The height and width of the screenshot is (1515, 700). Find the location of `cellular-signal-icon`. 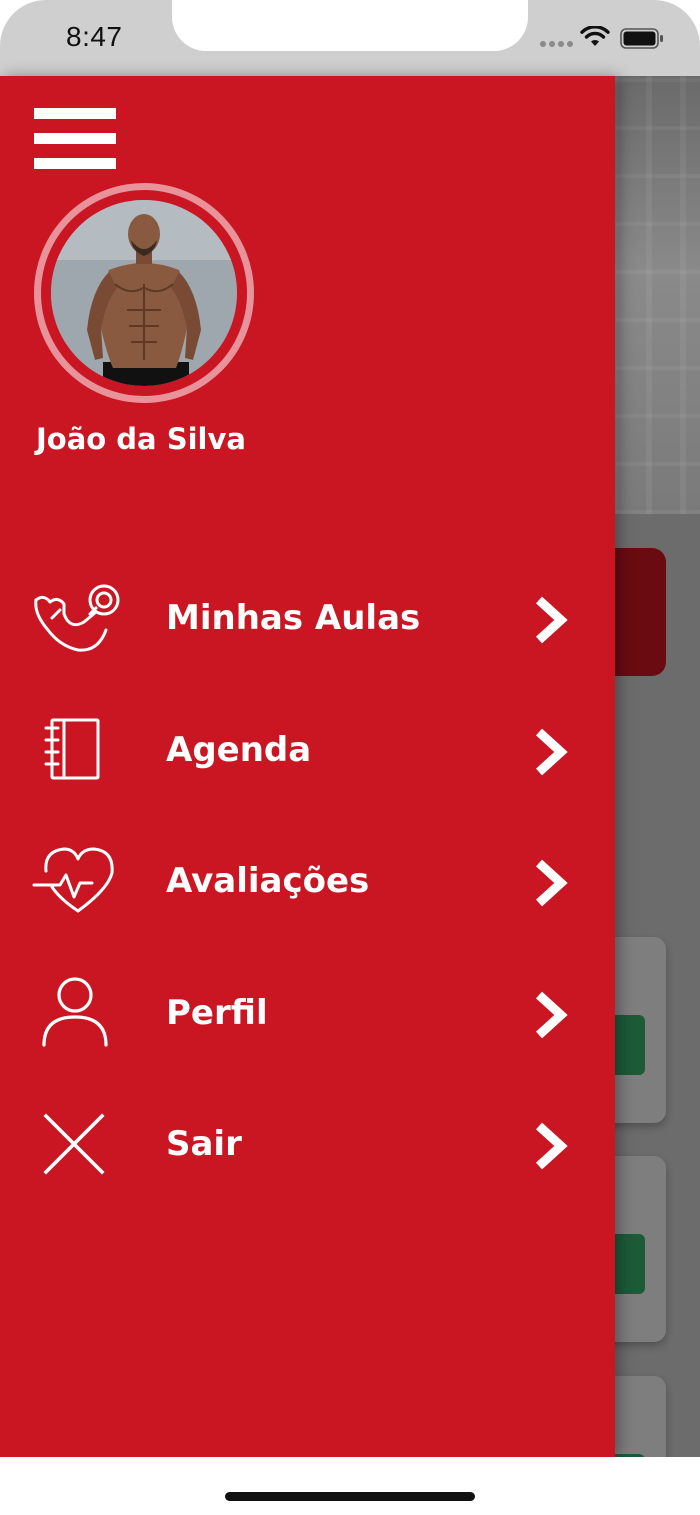

cellular-signal-icon is located at coordinates (556, 44).